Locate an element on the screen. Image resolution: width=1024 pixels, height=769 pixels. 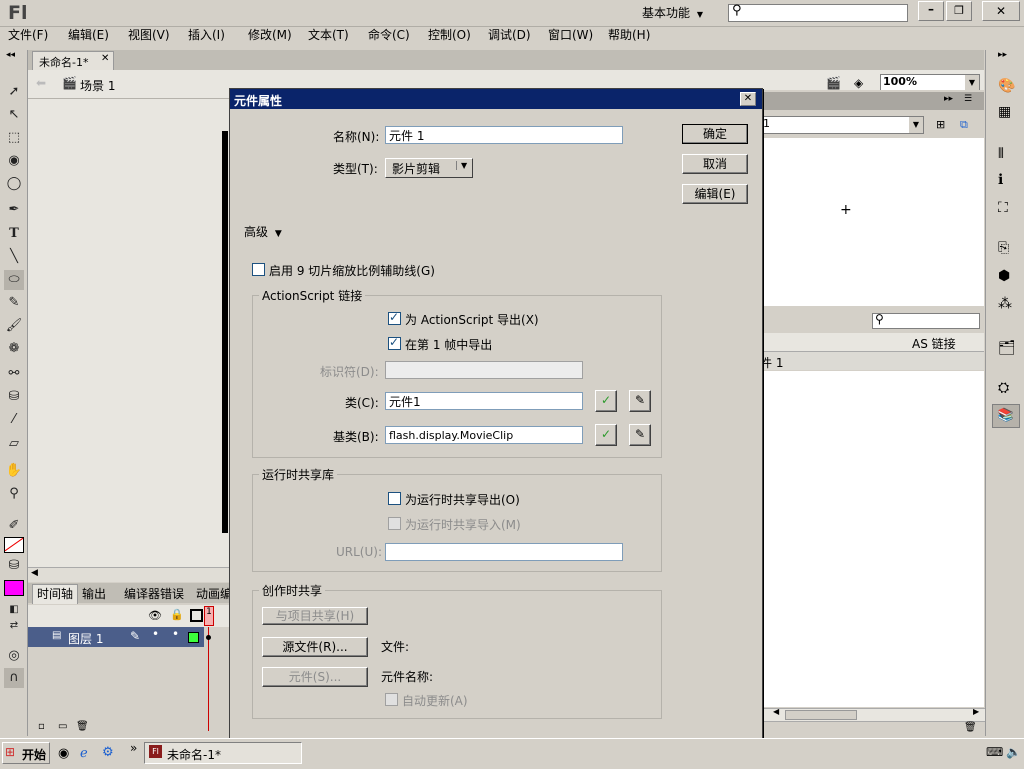
chrome-icon: ◉ is located at coordinates (63, 753).